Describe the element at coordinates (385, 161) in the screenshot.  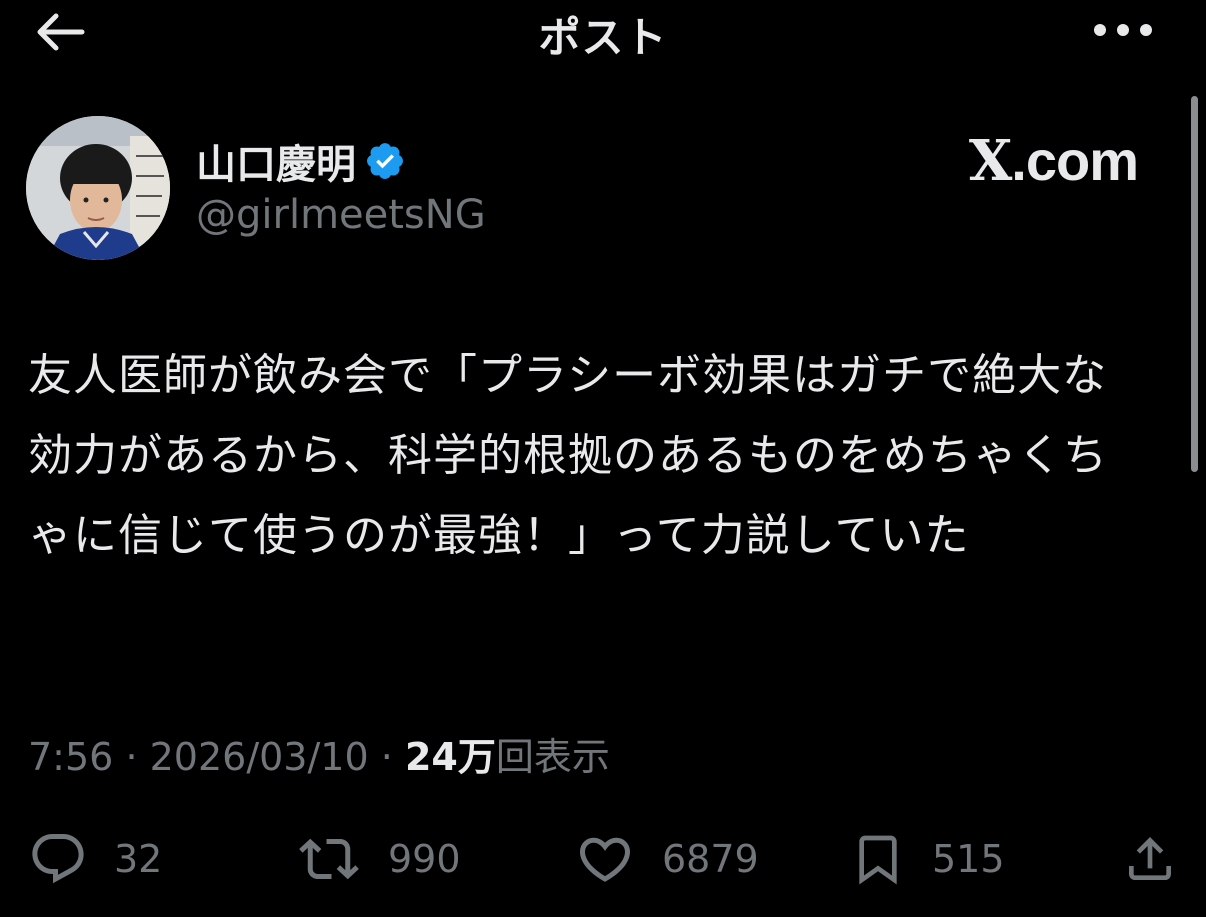
I see `verified-badge-icon` at that location.